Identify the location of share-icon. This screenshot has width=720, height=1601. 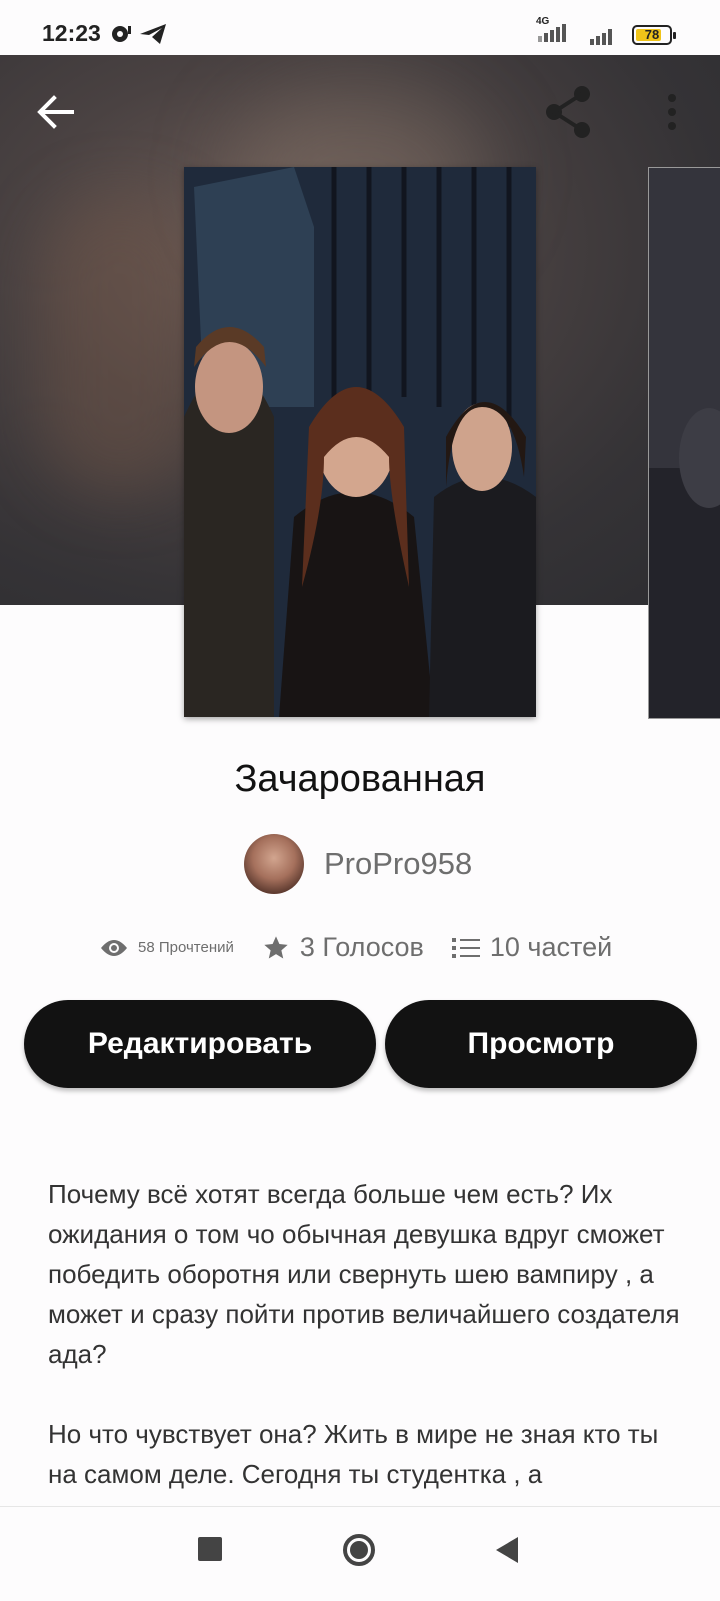
(568, 112).